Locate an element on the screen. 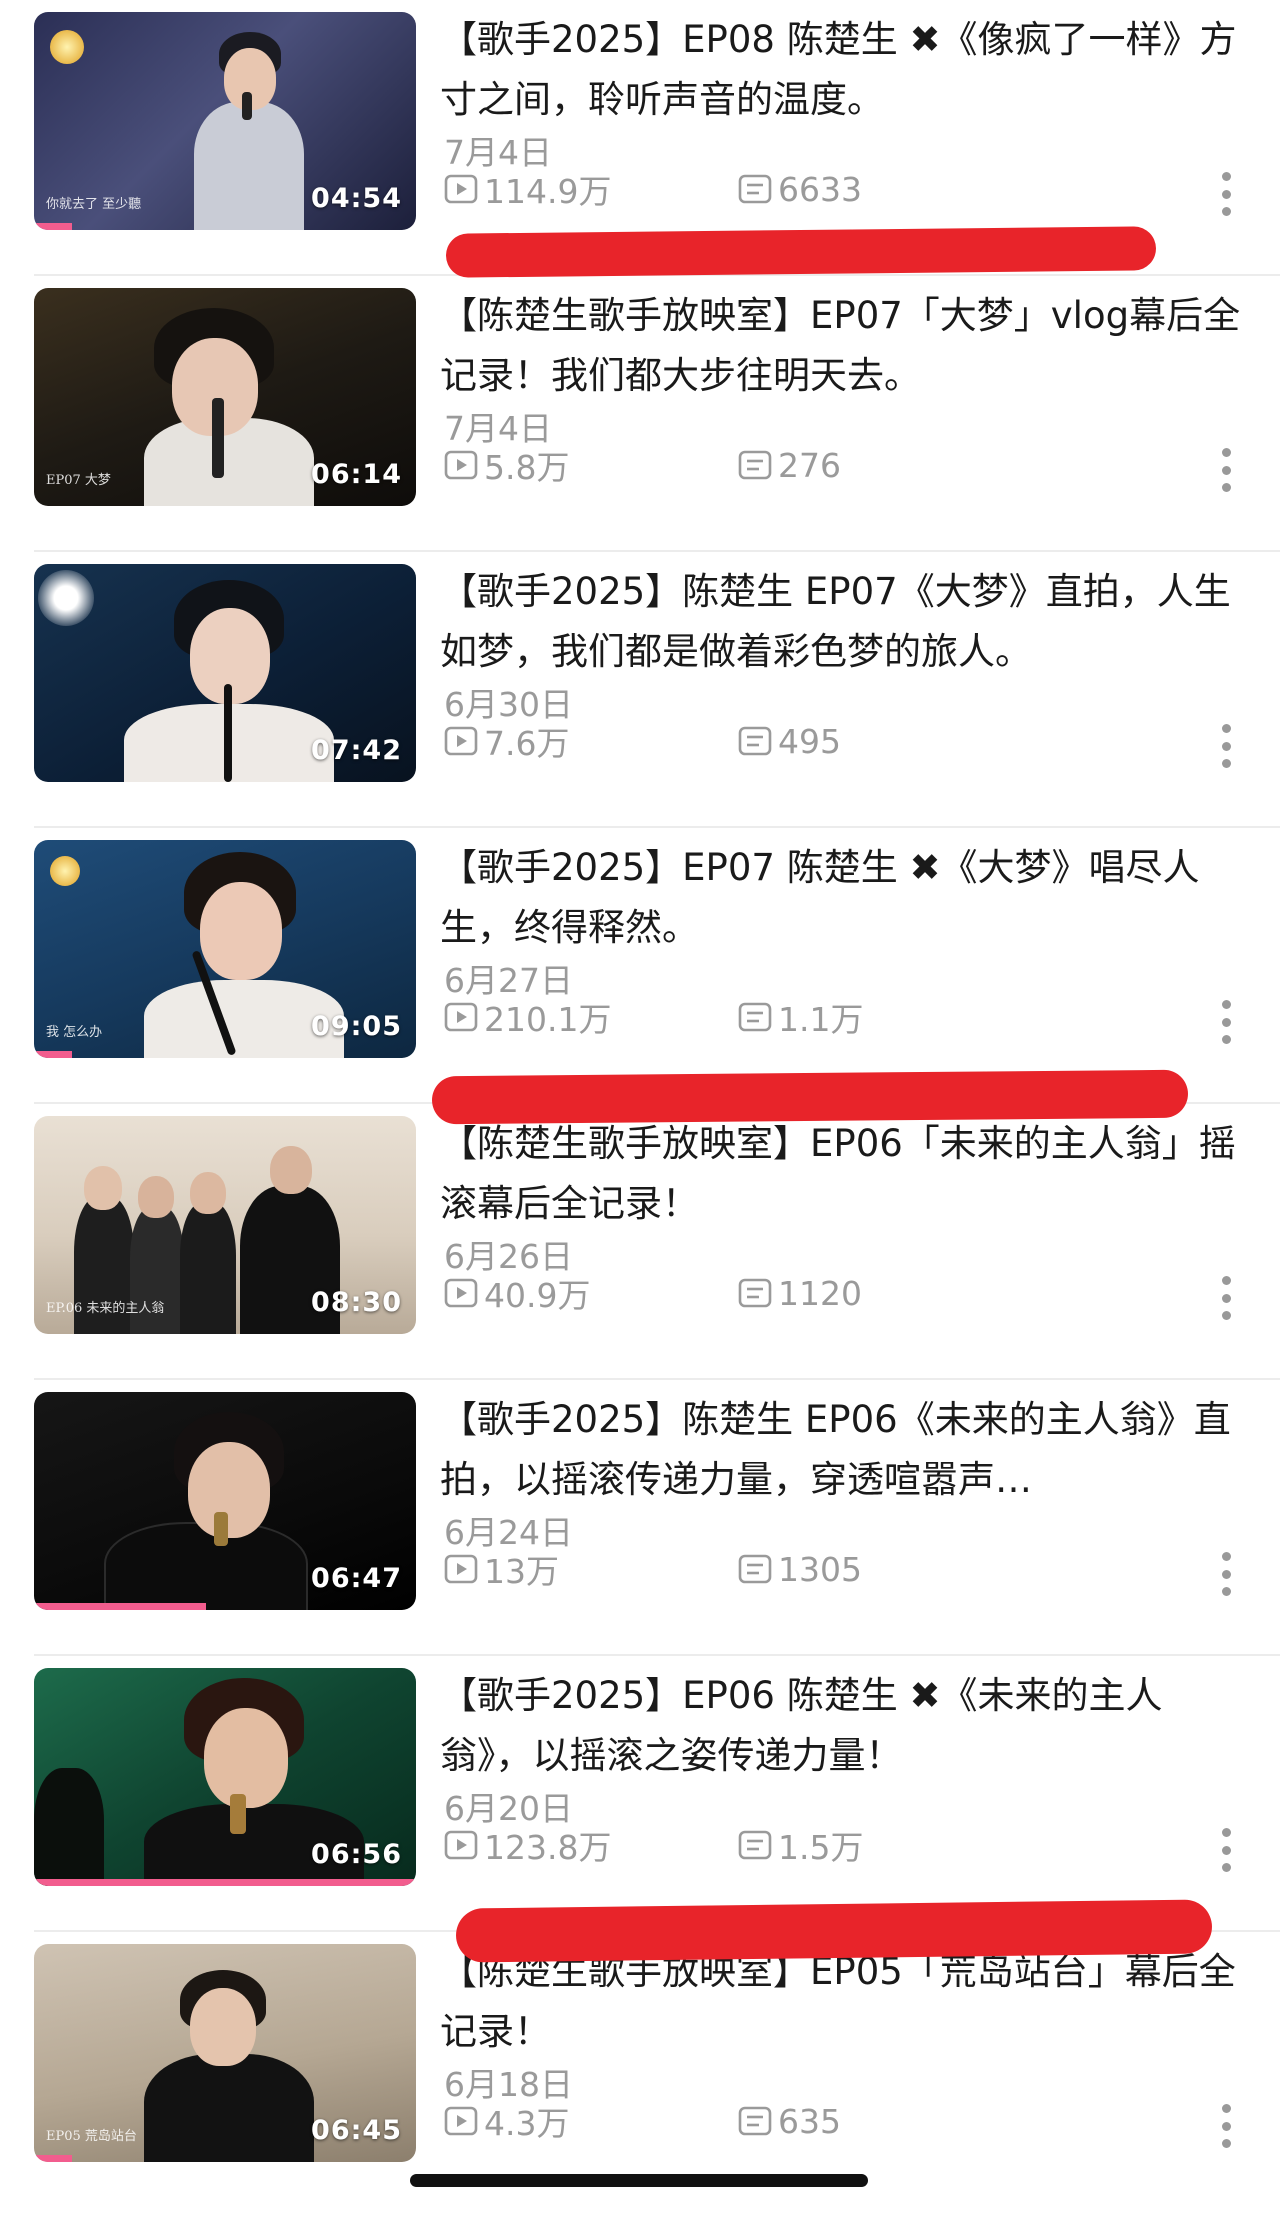 The height and width of the screenshot is (2220, 1280). comment-count: 276 is located at coordinates (789, 465).